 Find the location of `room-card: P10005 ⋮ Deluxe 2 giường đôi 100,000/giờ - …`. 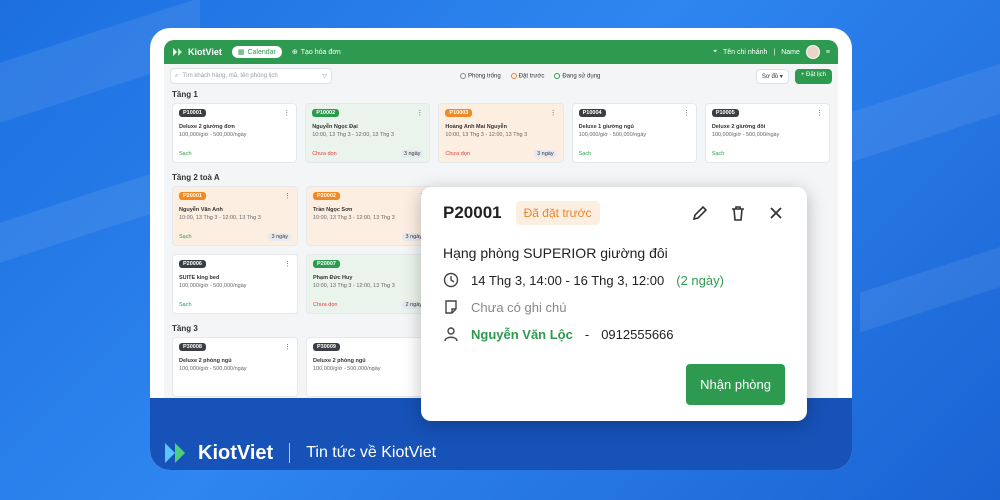

room-card: P10005 ⋮ Deluxe 2 giường đôi 100,000/giờ - … is located at coordinates (767, 133).